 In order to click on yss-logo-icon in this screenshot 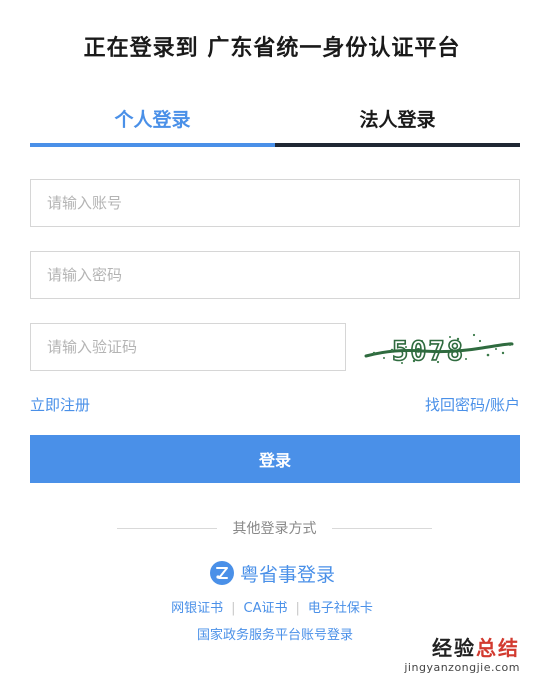, I will do `click(222, 573)`.